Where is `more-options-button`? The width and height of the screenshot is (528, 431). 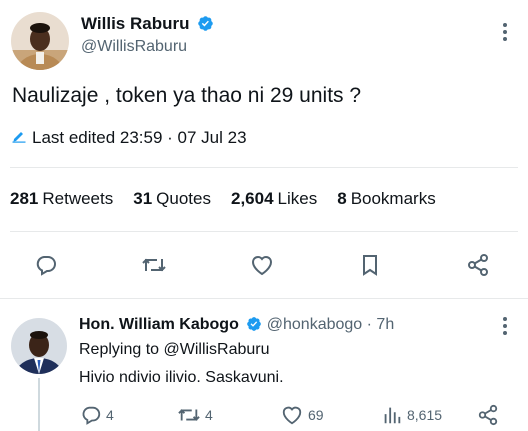 more-options-button is located at coordinates (505, 32).